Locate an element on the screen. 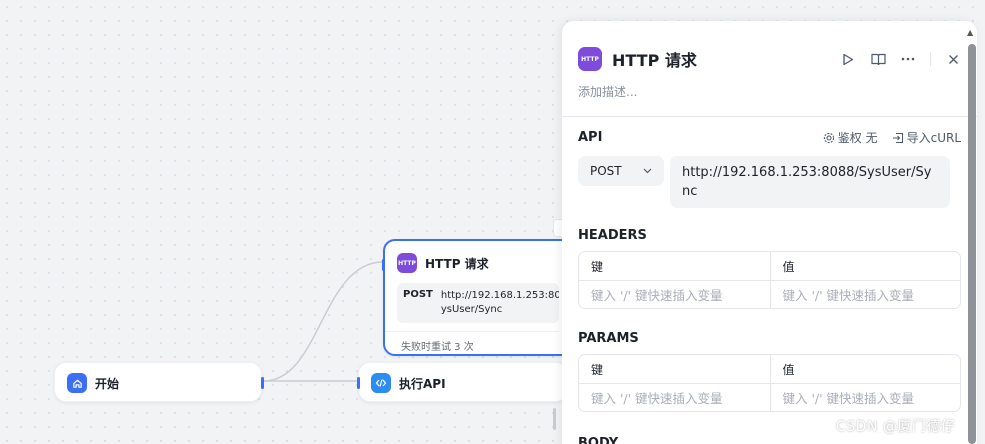 The width and height of the screenshot is (985, 444). http-node-title: HTTP 请求 is located at coordinates (457, 263).